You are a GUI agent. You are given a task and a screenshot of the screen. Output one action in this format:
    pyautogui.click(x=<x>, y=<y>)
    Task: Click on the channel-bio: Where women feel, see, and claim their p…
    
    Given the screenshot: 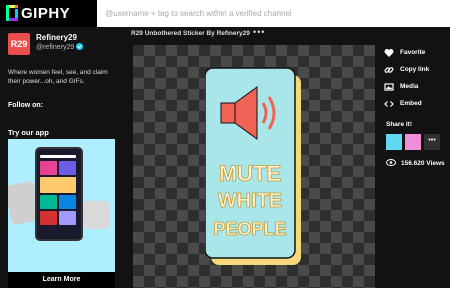 What is the action you would take?
    pyautogui.click(x=58, y=77)
    